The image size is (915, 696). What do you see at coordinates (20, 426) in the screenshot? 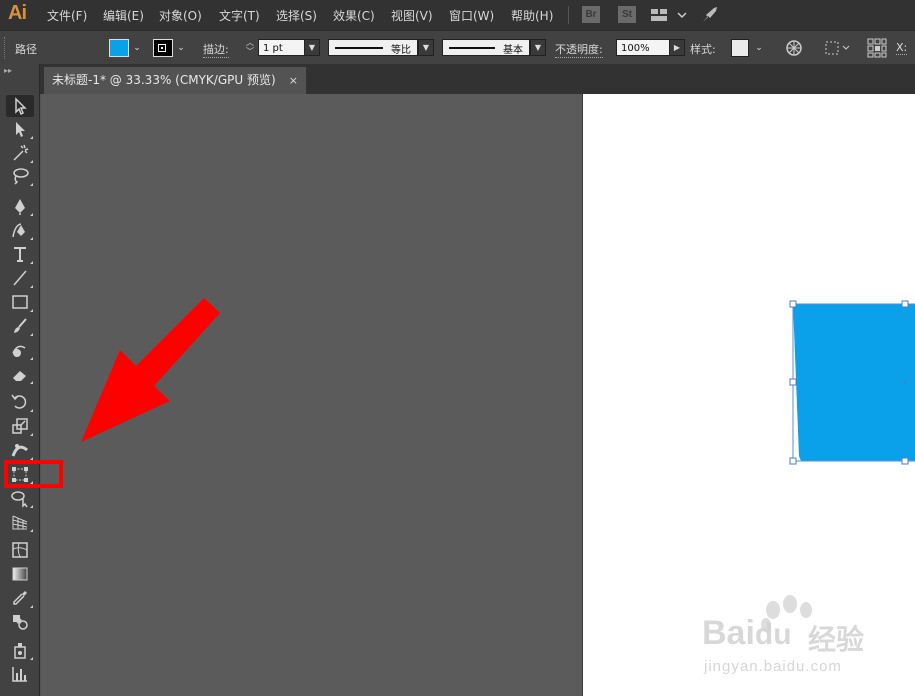
I see `scale-tool` at bounding box center [20, 426].